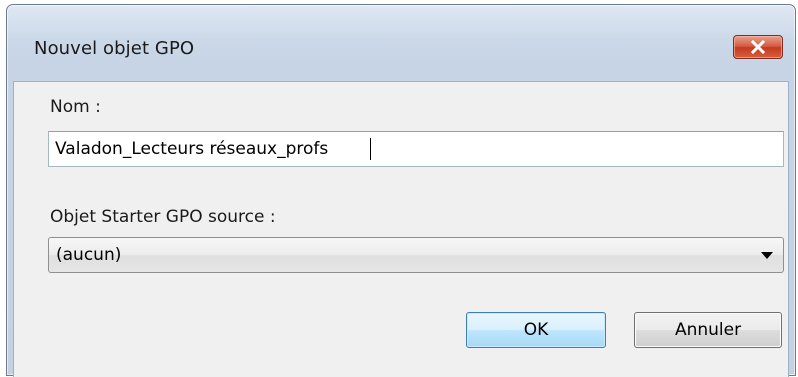 The height and width of the screenshot is (377, 798). What do you see at coordinates (708, 330) in the screenshot?
I see `cancel-button: Annuler` at bounding box center [708, 330].